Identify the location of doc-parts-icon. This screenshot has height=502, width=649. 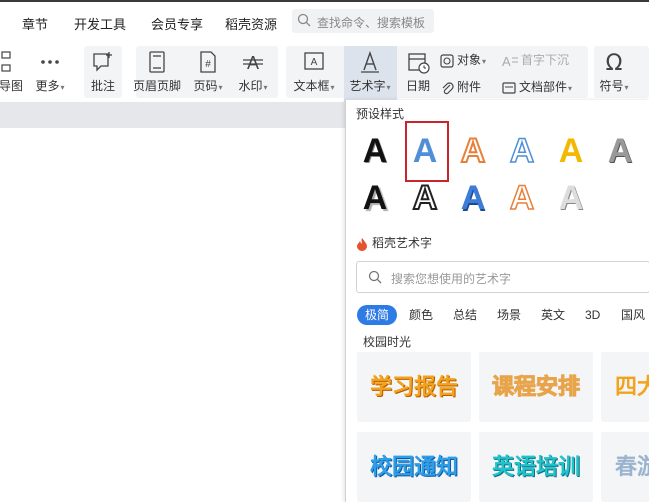
(509, 88).